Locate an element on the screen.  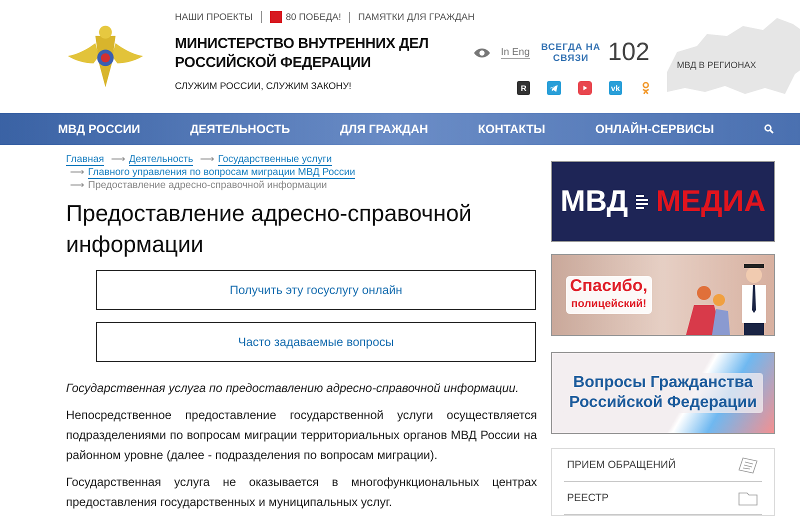
breadcrumb-link: Государственные услуги is located at coordinates (275, 160).